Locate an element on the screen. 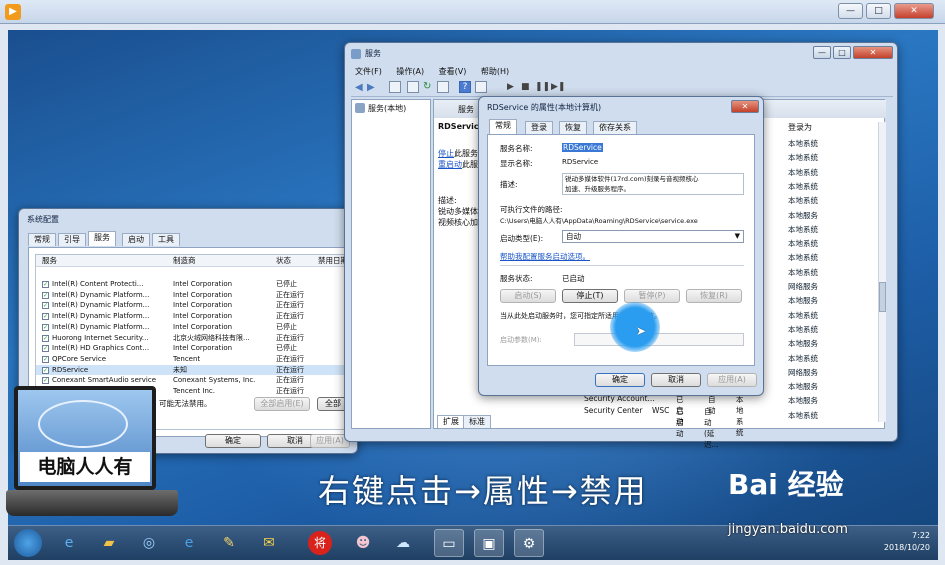 The height and width of the screenshot is (565, 945). tab-recovery: 恢复 is located at coordinates (573, 127).